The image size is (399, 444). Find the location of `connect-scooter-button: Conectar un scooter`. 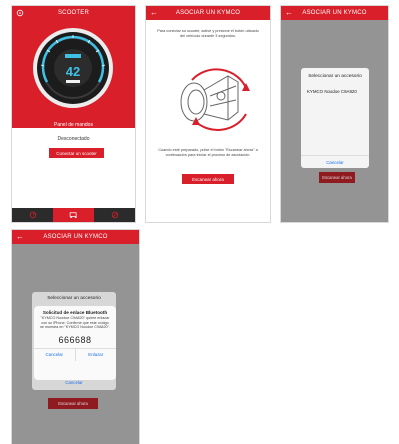

connect-scooter-button: Conectar un scooter is located at coordinates (76, 153).